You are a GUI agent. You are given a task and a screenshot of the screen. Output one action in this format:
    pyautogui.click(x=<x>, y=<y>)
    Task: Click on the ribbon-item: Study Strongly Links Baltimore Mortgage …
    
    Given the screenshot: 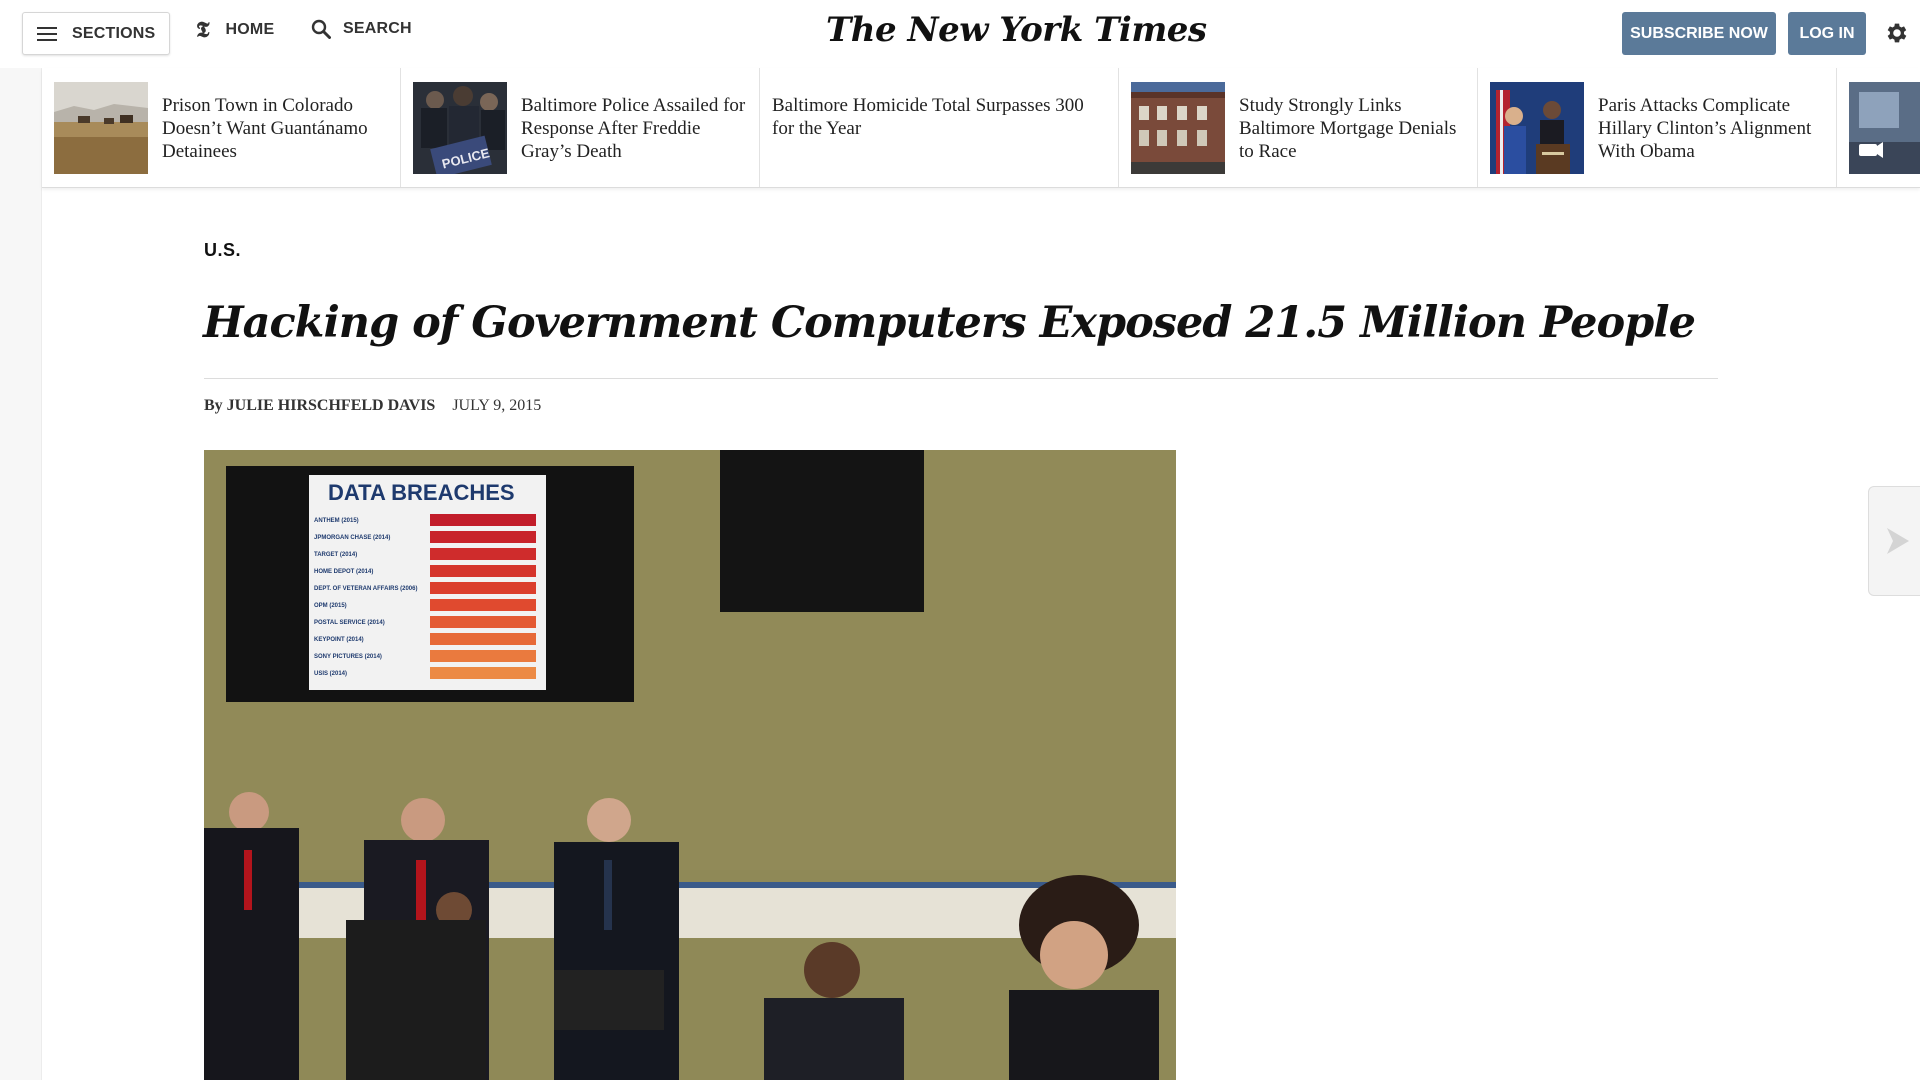 What is the action you would take?
    pyautogui.click(x=1298, y=127)
    